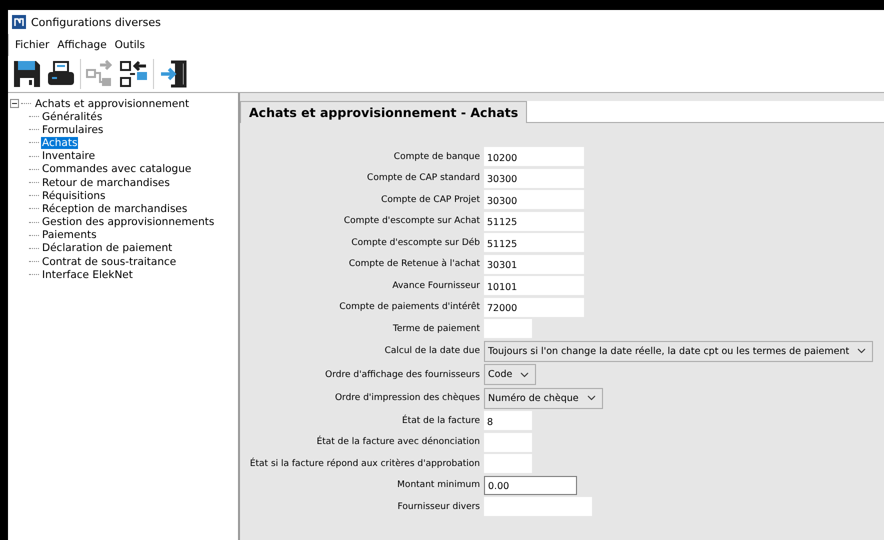  Describe the element at coordinates (440, 421) in the screenshot. I see `field-label: État de la facture` at that location.